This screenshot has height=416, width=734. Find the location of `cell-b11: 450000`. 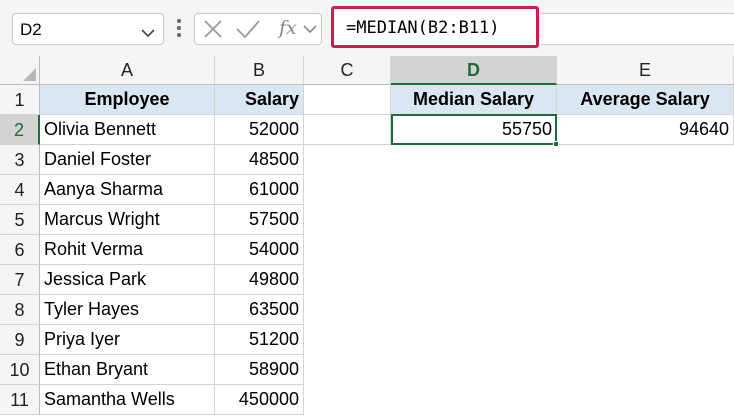

cell-b11: 450000 is located at coordinates (259, 400).